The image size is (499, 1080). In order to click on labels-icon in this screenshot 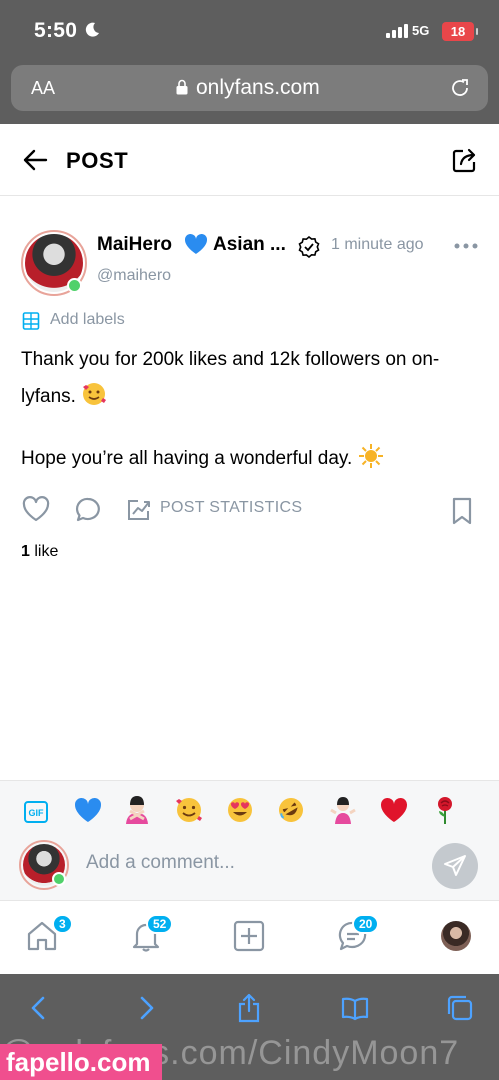, I will do `click(31, 321)`.